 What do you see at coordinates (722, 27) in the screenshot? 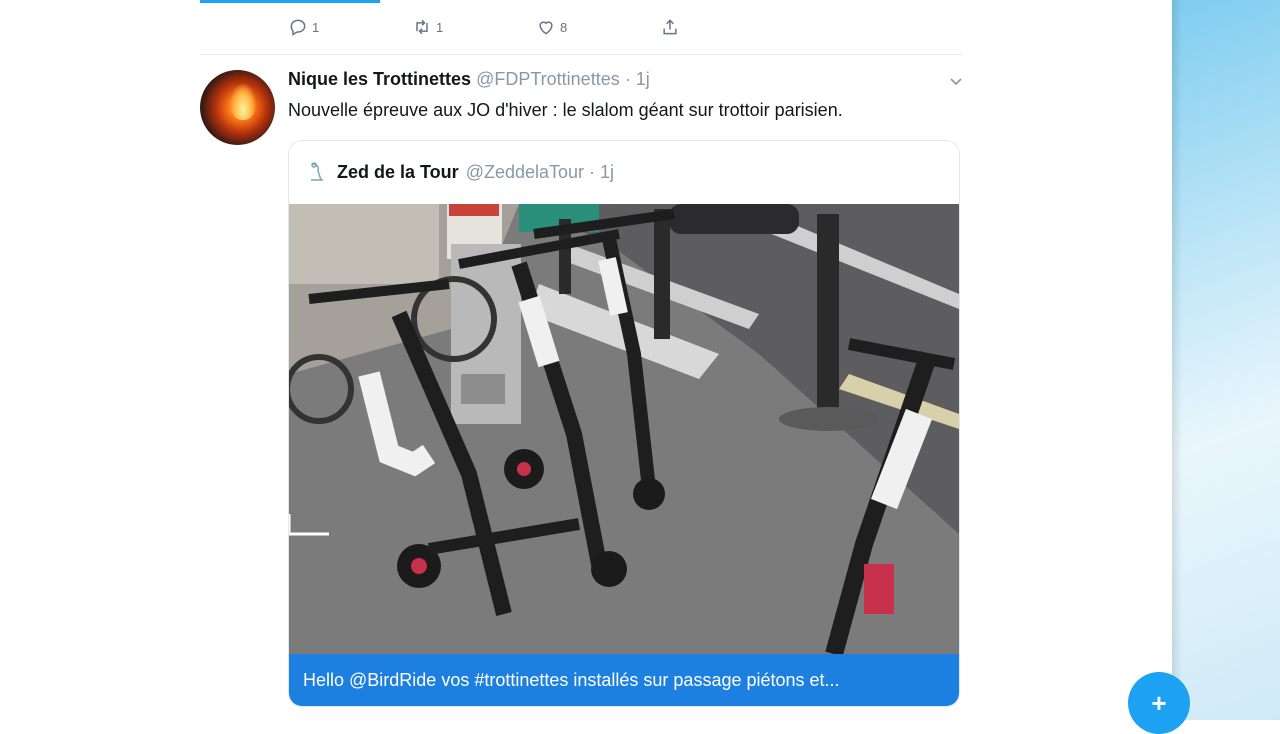
I see `share-button` at bounding box center [722, 27].